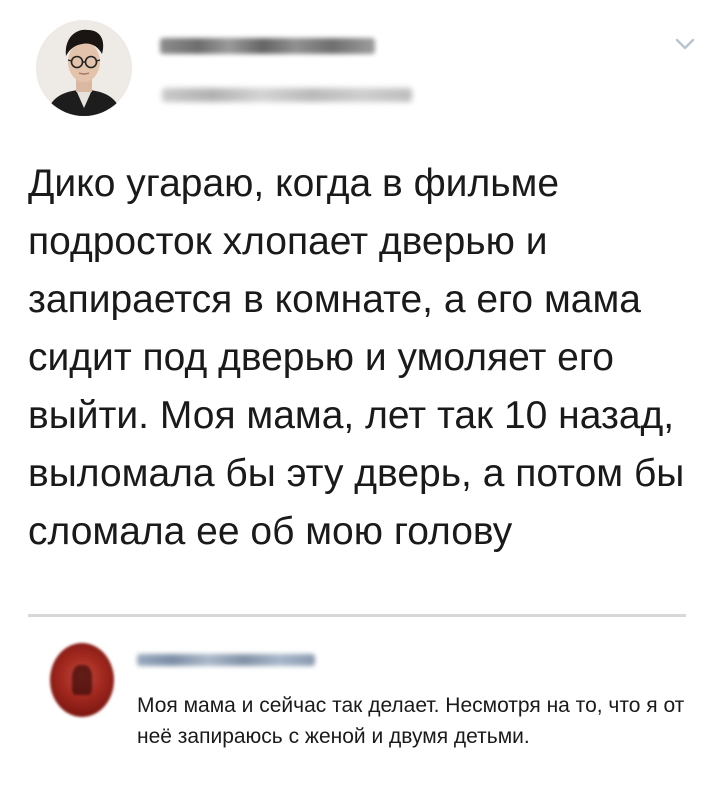  I want to click on commenter-name-redacted, so click(226, 660).